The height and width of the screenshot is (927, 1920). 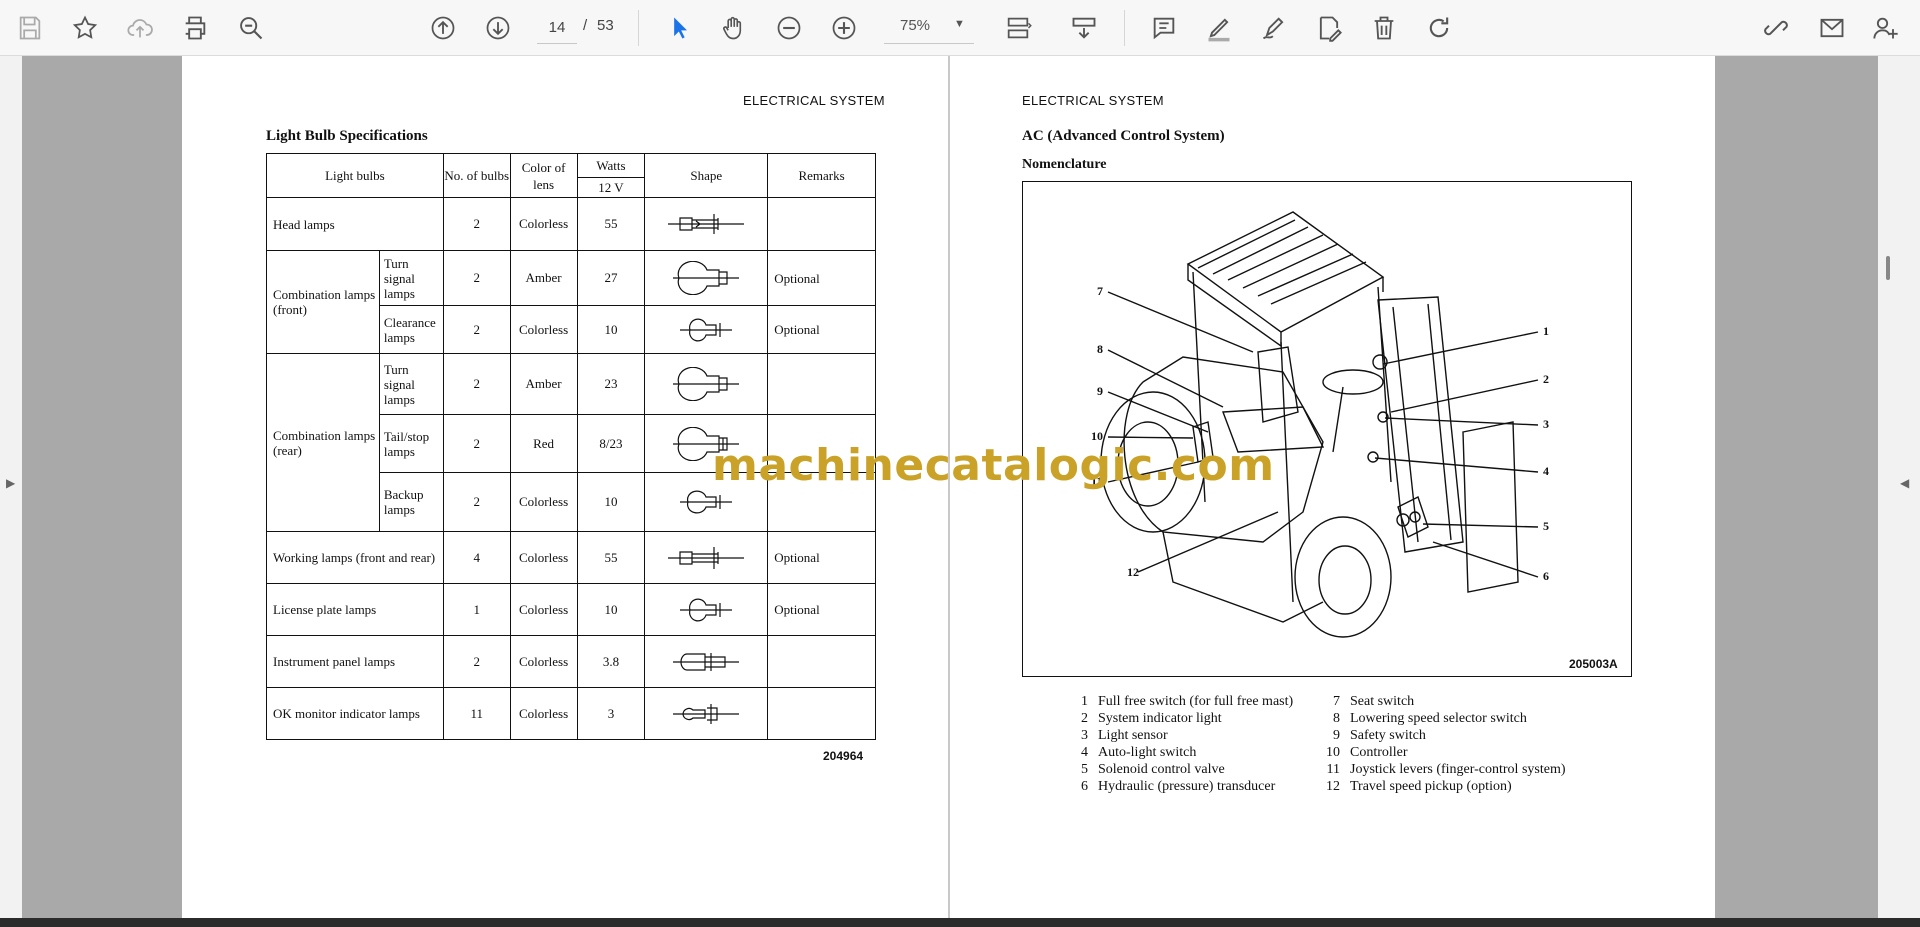 I want to click on page-number-input, so click(x=557, y=28).